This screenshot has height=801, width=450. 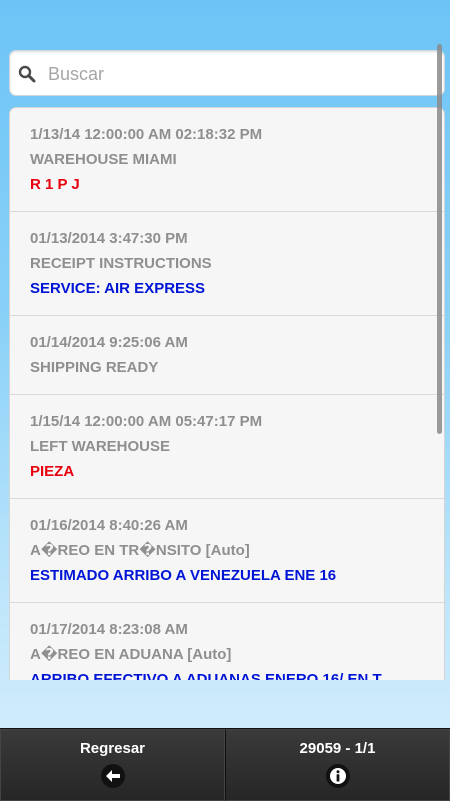 I want to click on event-status: LEFT WAREHOUSE, so click(x=100, y=446).